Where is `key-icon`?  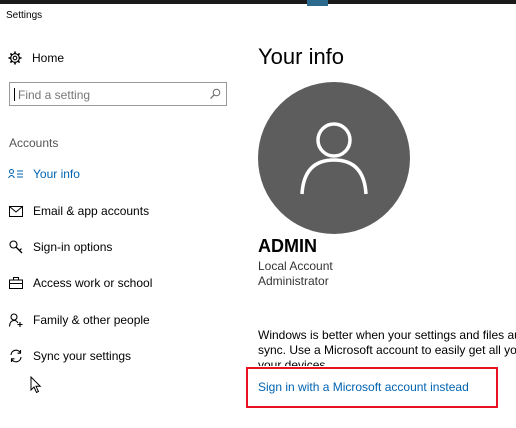
key-icon is located at coordinates (16, 247).